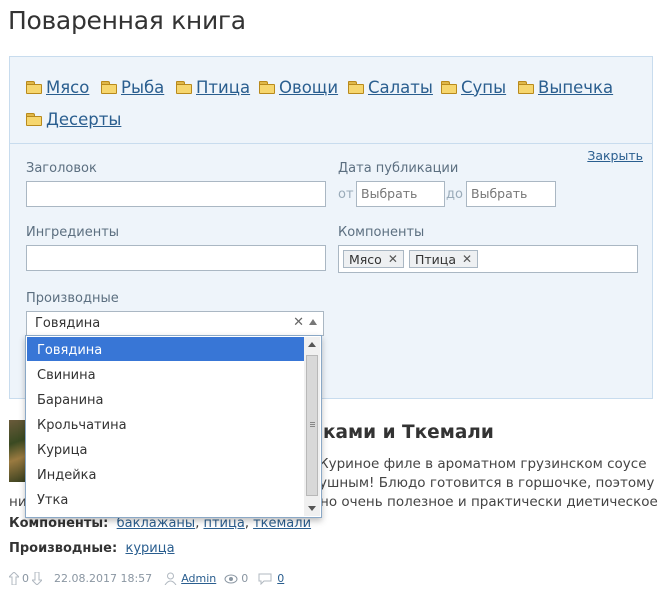  What do you see at coordinates (309, 87) in the screenshot?
I see `category-label: Овощи` at bounding box center [309, 87].